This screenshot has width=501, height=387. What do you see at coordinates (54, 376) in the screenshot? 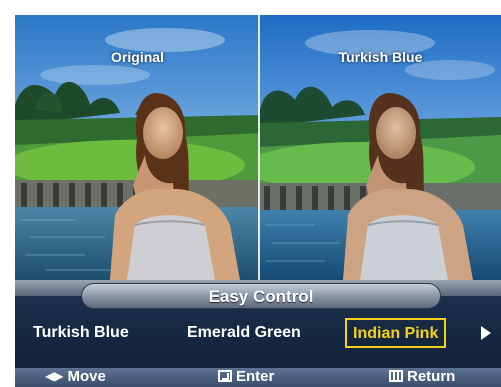
I see `left-right-arrows-icon: ◀▶` at bounding box center [54, 376].